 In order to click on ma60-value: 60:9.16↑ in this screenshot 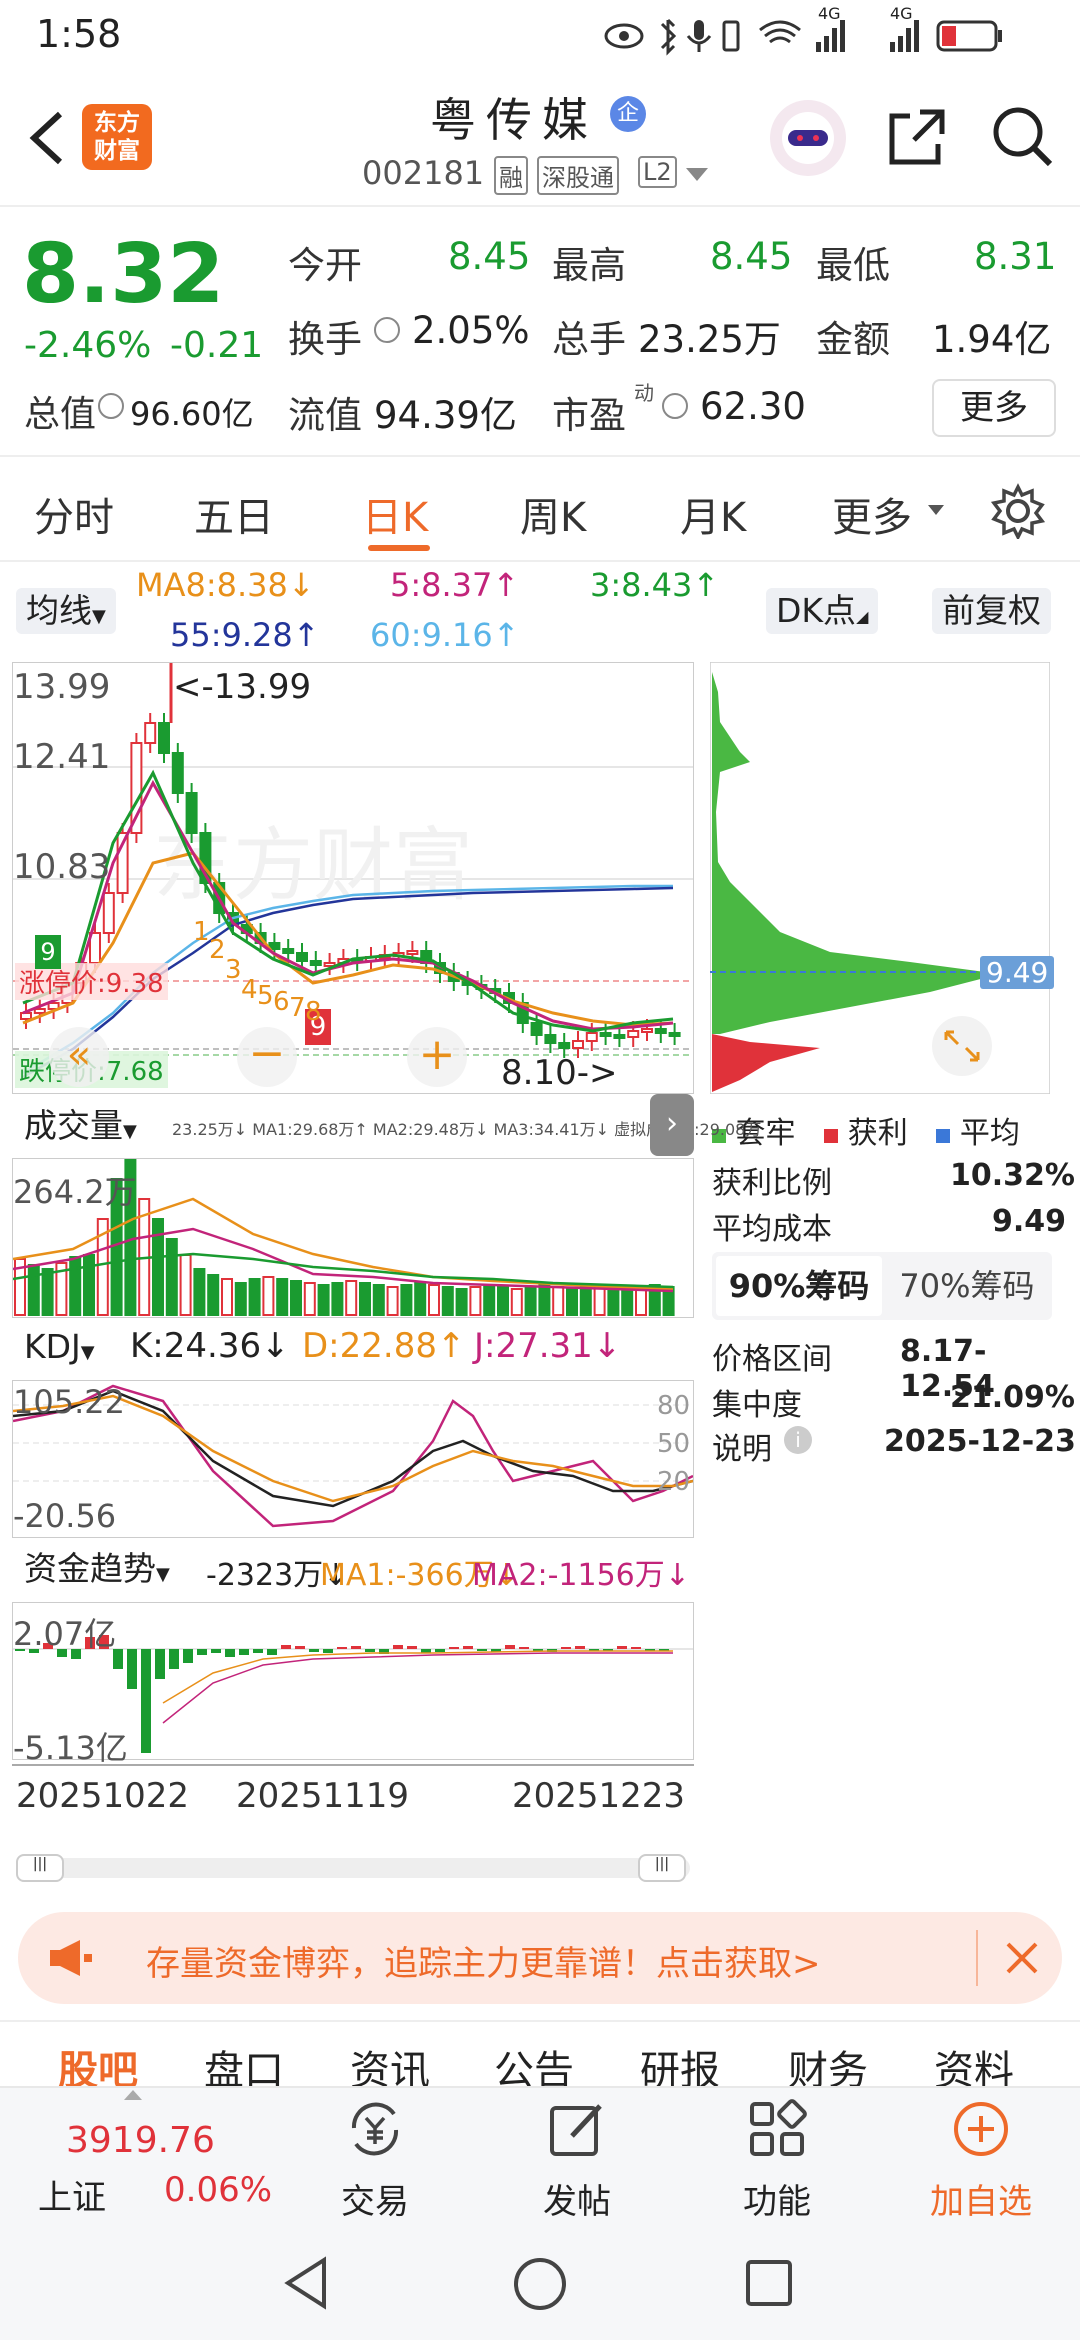, I will do `click(445, 635)`.